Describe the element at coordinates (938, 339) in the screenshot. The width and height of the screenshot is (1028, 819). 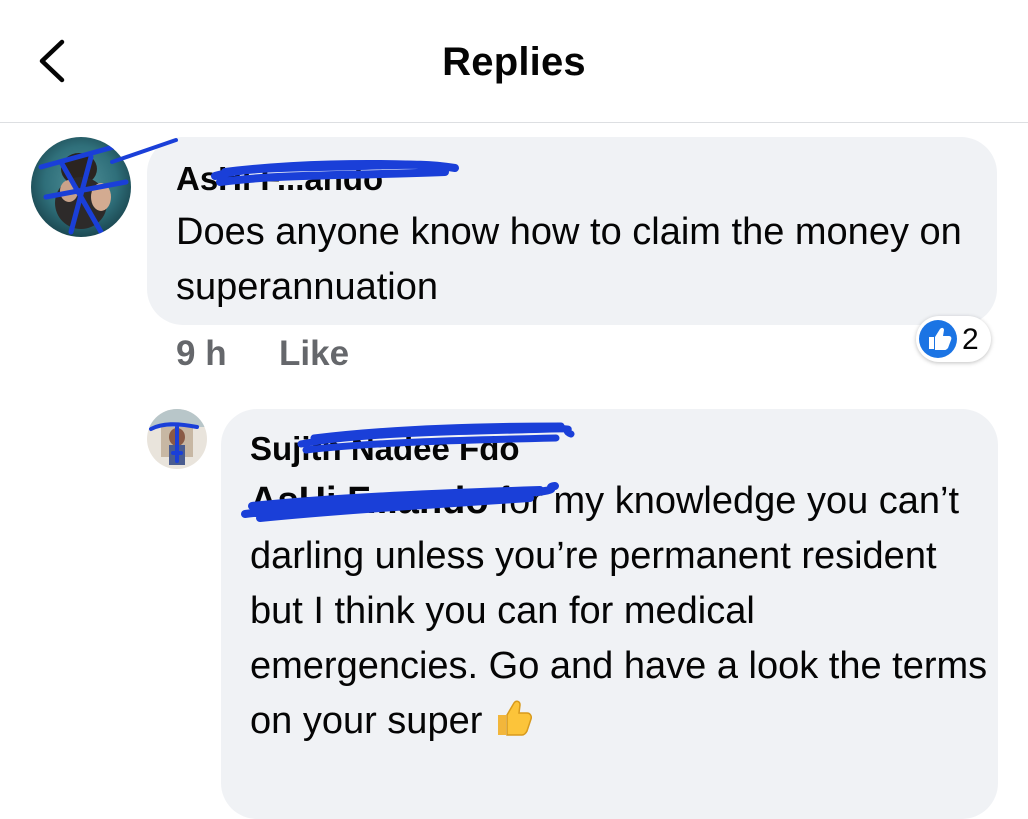
I see `like-reaction-icon` at that location.